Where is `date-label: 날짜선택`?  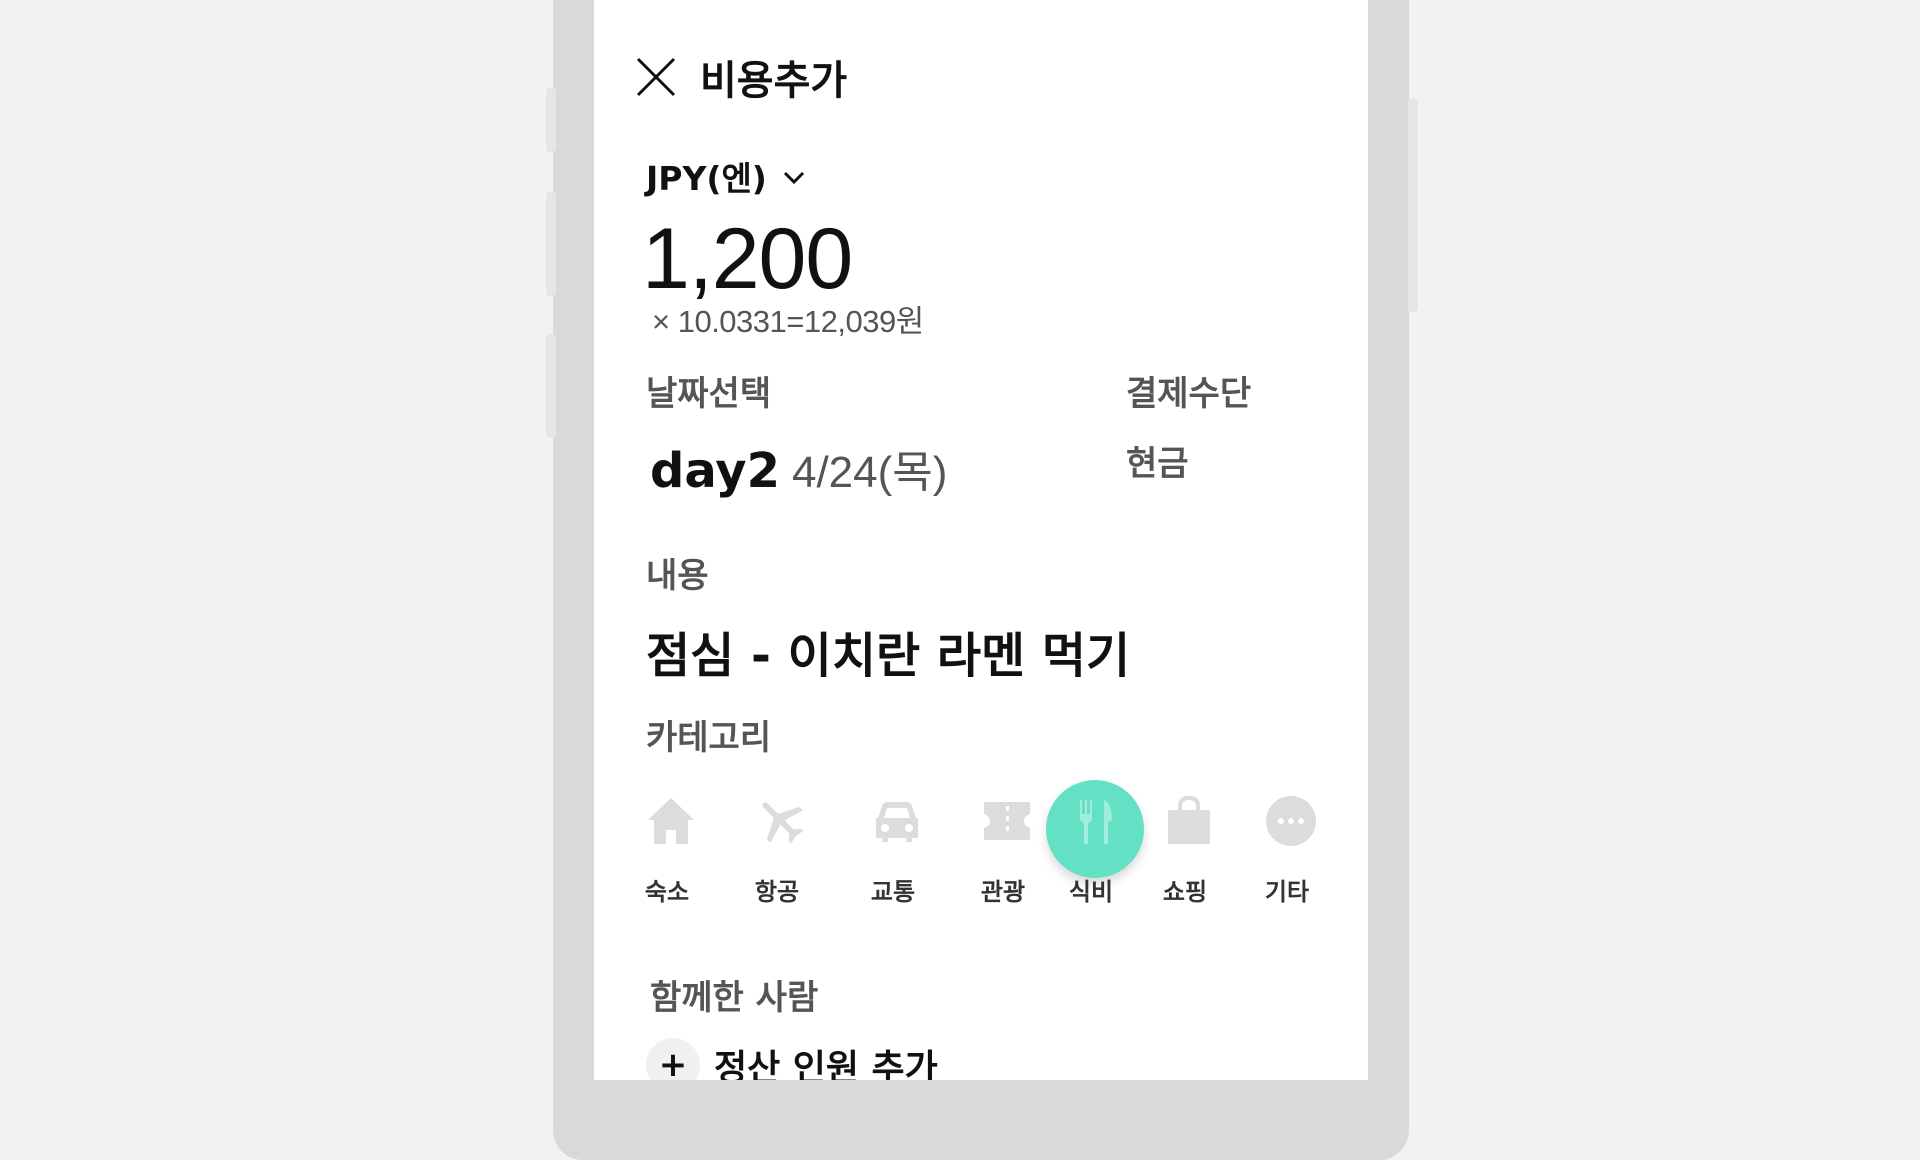
date-label: 날짜선택 is located at coordinates (709, 394).